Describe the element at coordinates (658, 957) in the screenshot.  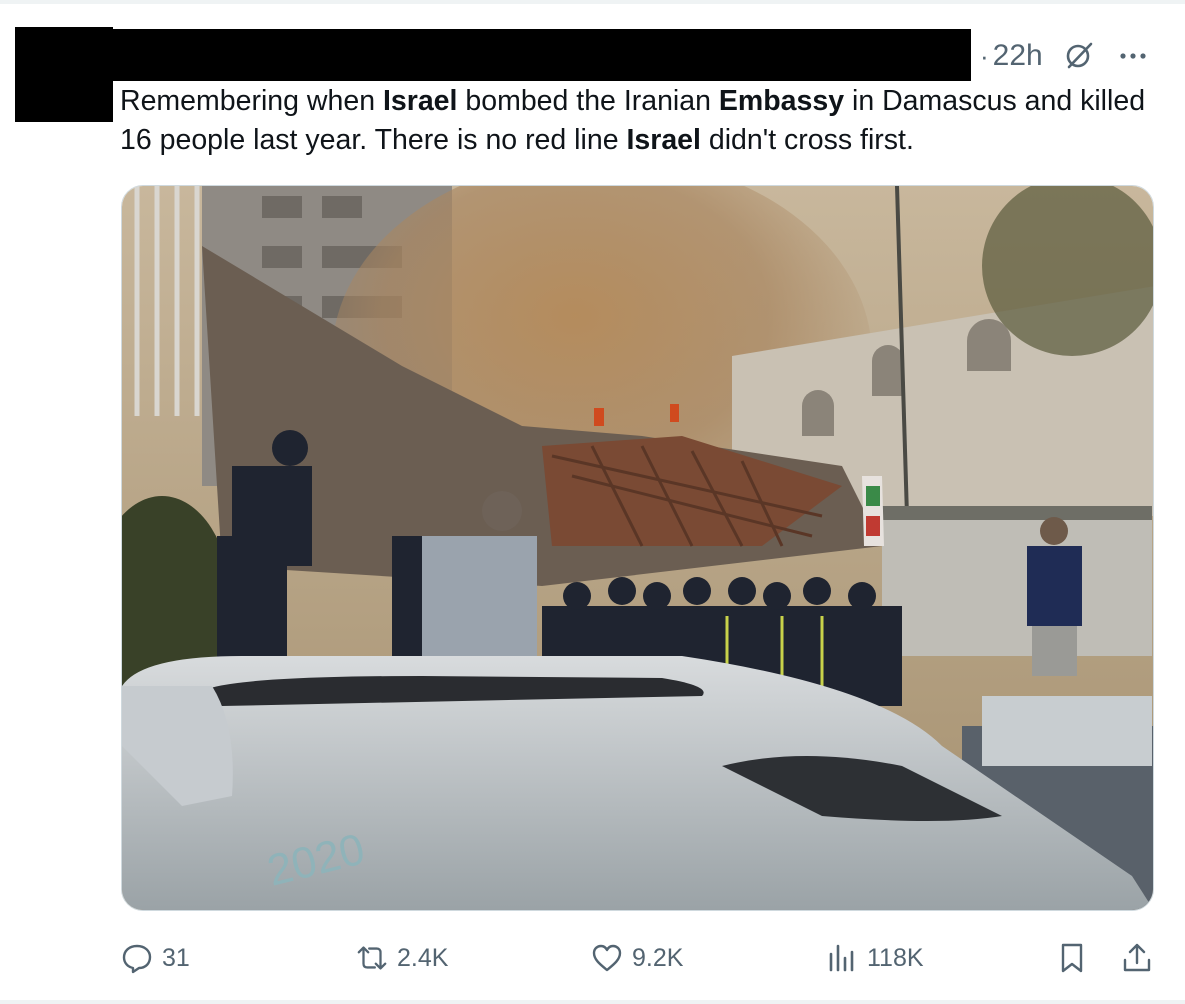
I see `like-count: 9.2K` at that location.